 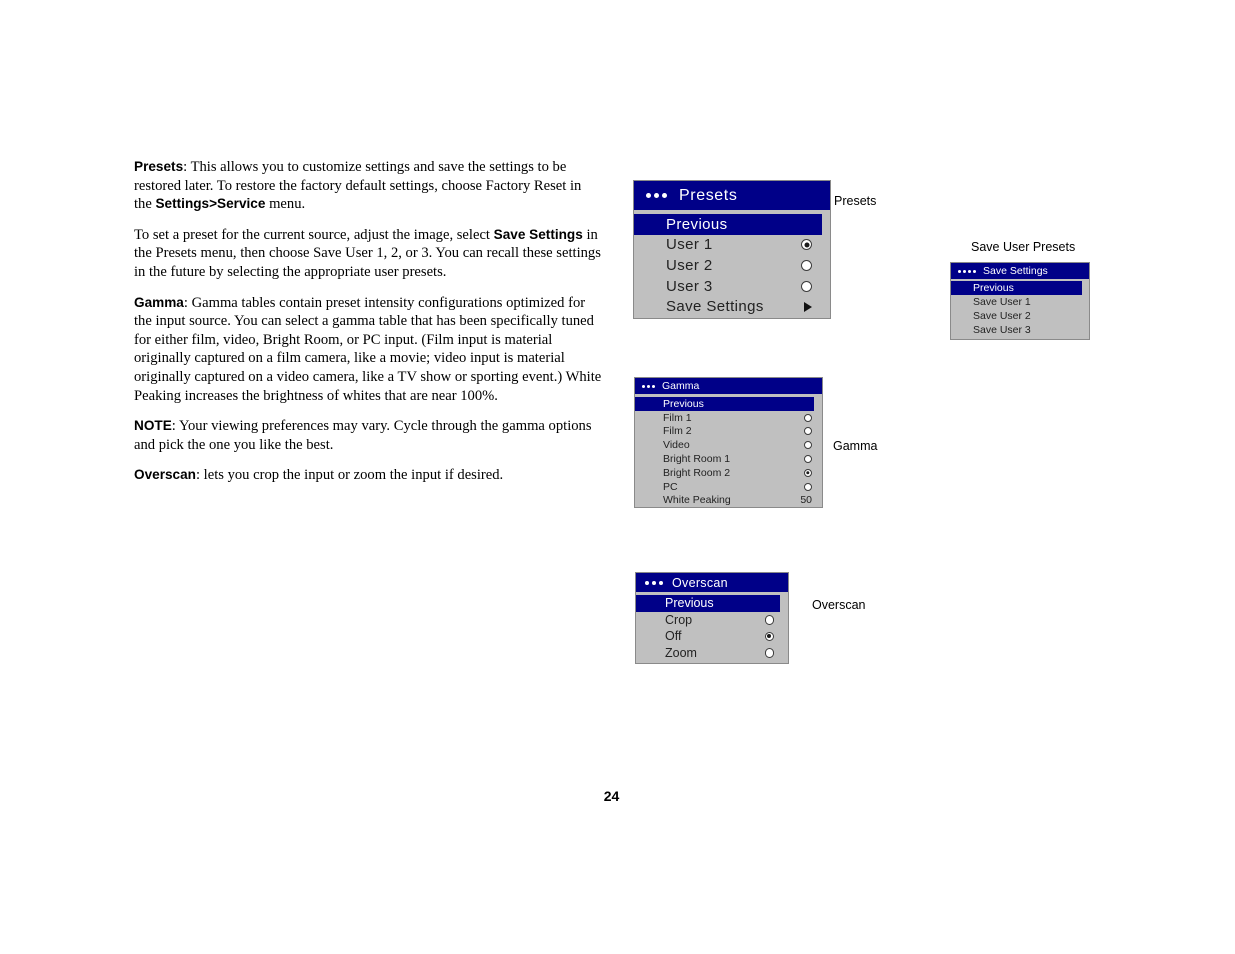 What do you see at coordinates (689, 245) in the screenshot?
I see `menu-item-label: User 1` at bounding box center [689, 245].